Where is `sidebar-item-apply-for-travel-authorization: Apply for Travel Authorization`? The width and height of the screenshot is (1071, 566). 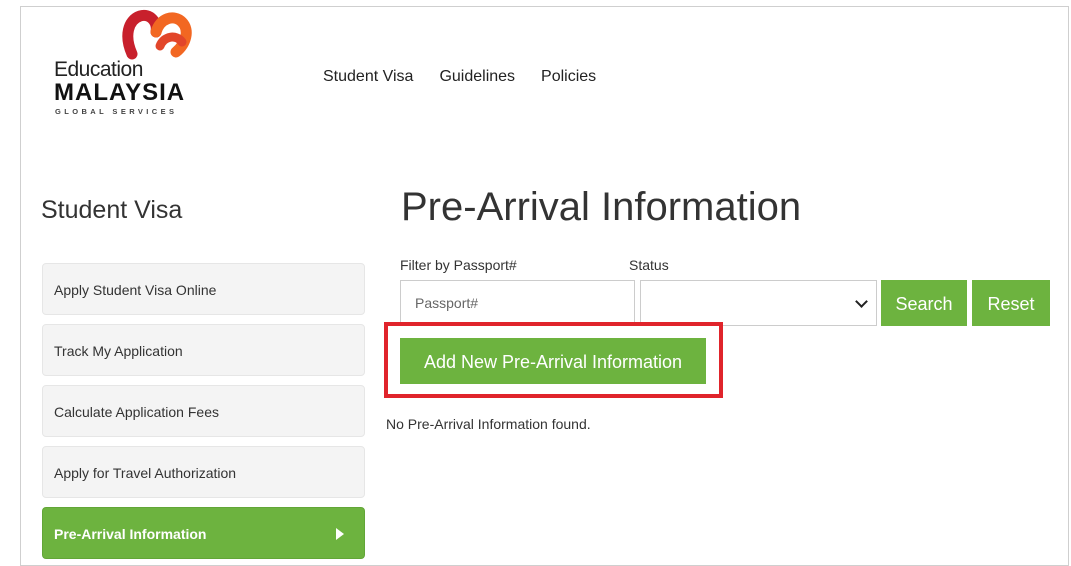
sidebar-item-apply-for-travel-authorization: Apply for Travel Authorization is located at coordinates (203, 472).